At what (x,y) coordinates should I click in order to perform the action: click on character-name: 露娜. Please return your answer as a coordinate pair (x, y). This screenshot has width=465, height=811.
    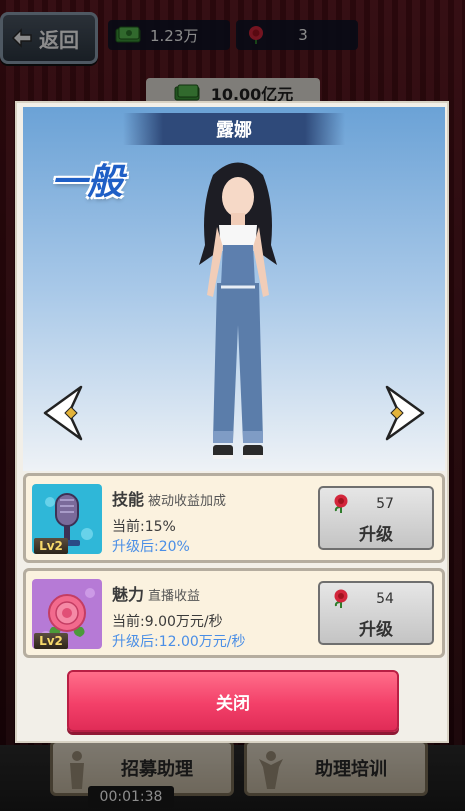
    Looking at the image, I should click on (234, 129).